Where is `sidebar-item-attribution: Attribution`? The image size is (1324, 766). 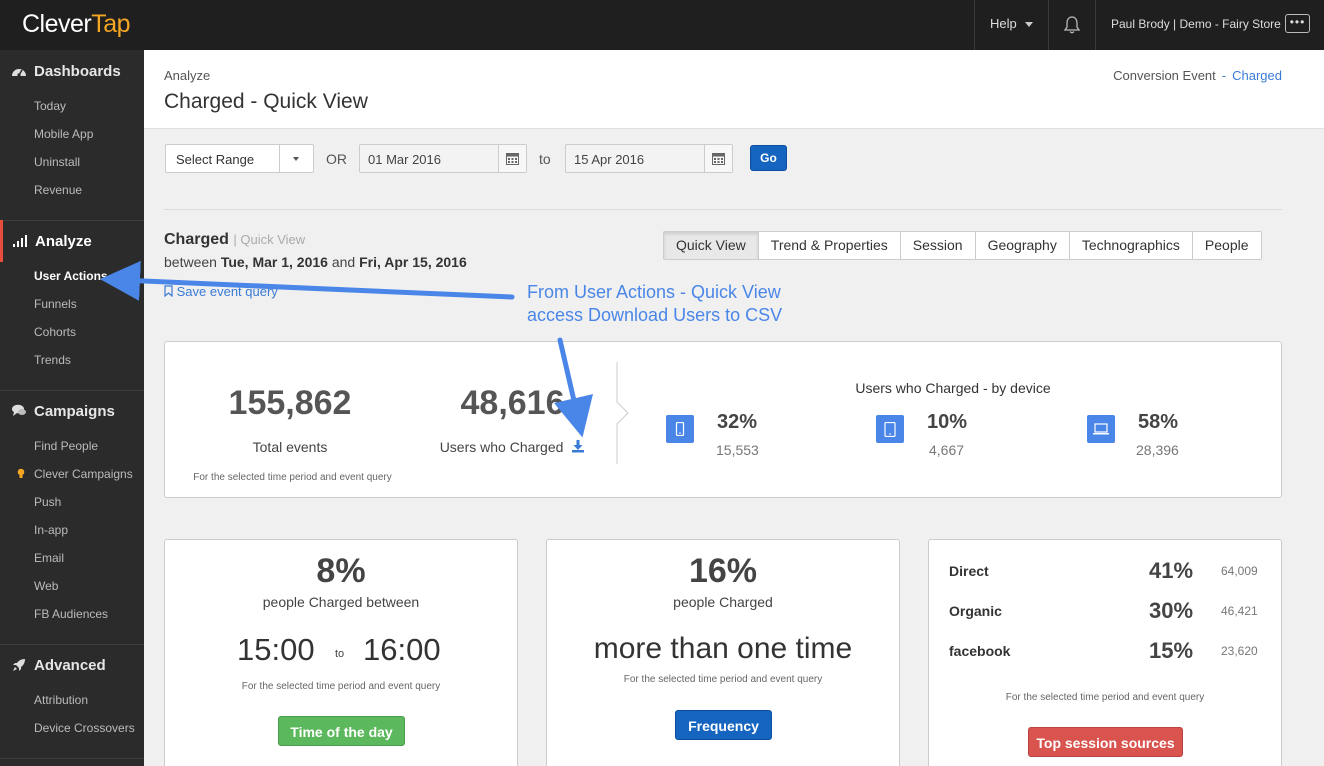 sidebar-item-attribution: Attribution is located at coordinates (72, 700).